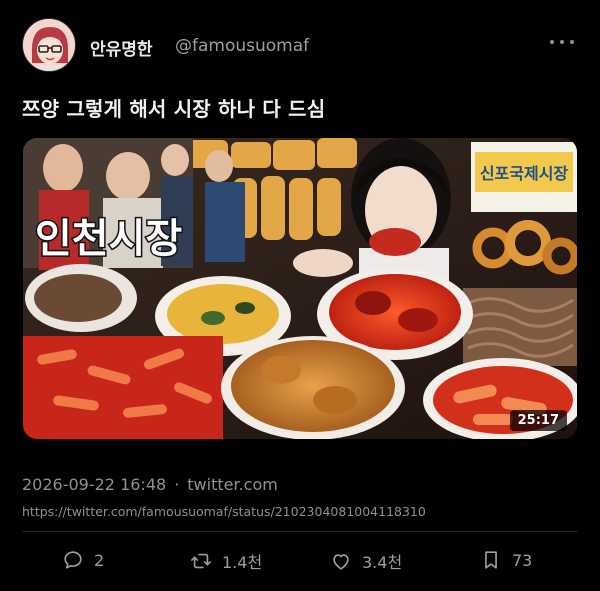 The image size is (600, 591). I want to click on retweet-button: 1.4천, so click(226, 561).